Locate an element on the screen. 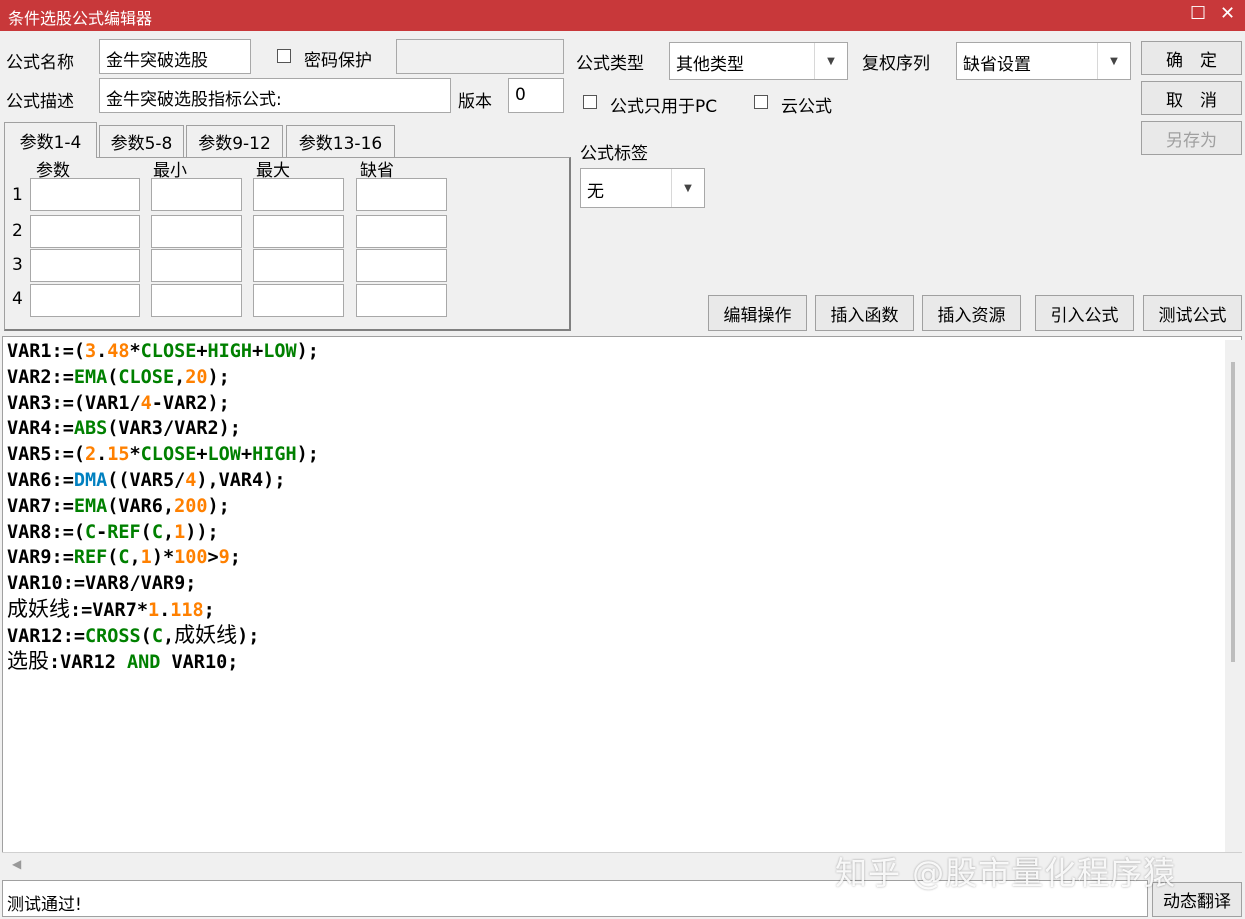  param-1-name-input is located at coordinates (85, 194).